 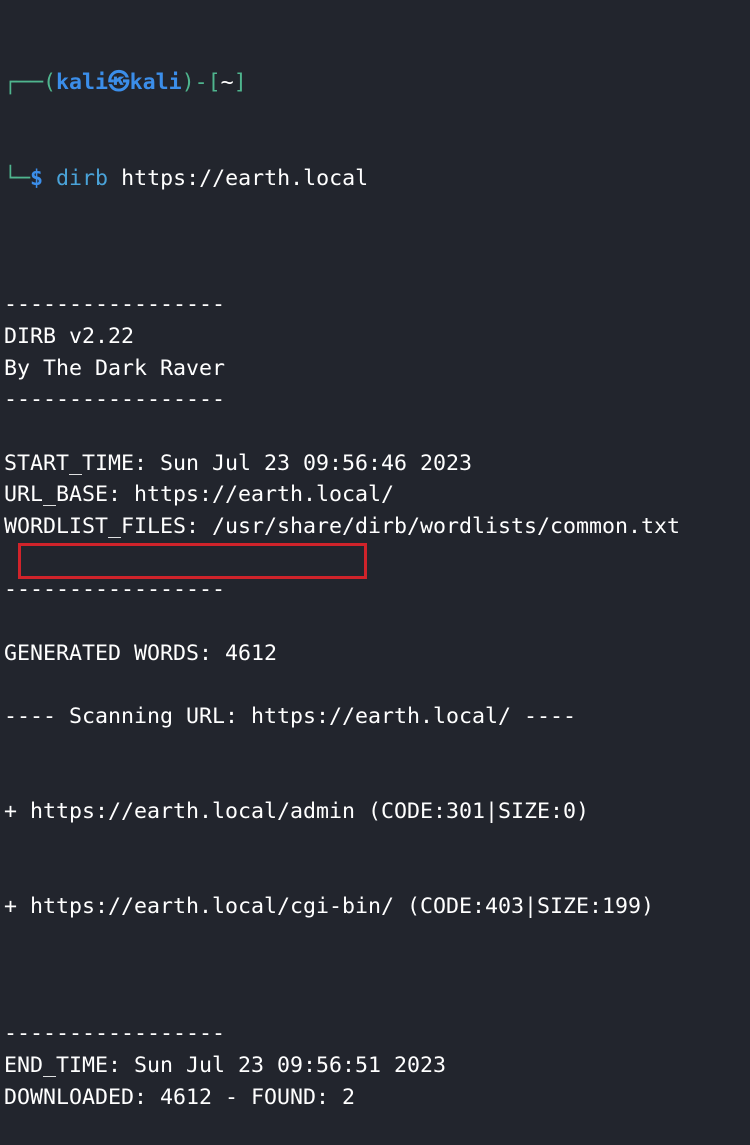 I want to click on prompt-dollar: $, so click(x=37, y=178).